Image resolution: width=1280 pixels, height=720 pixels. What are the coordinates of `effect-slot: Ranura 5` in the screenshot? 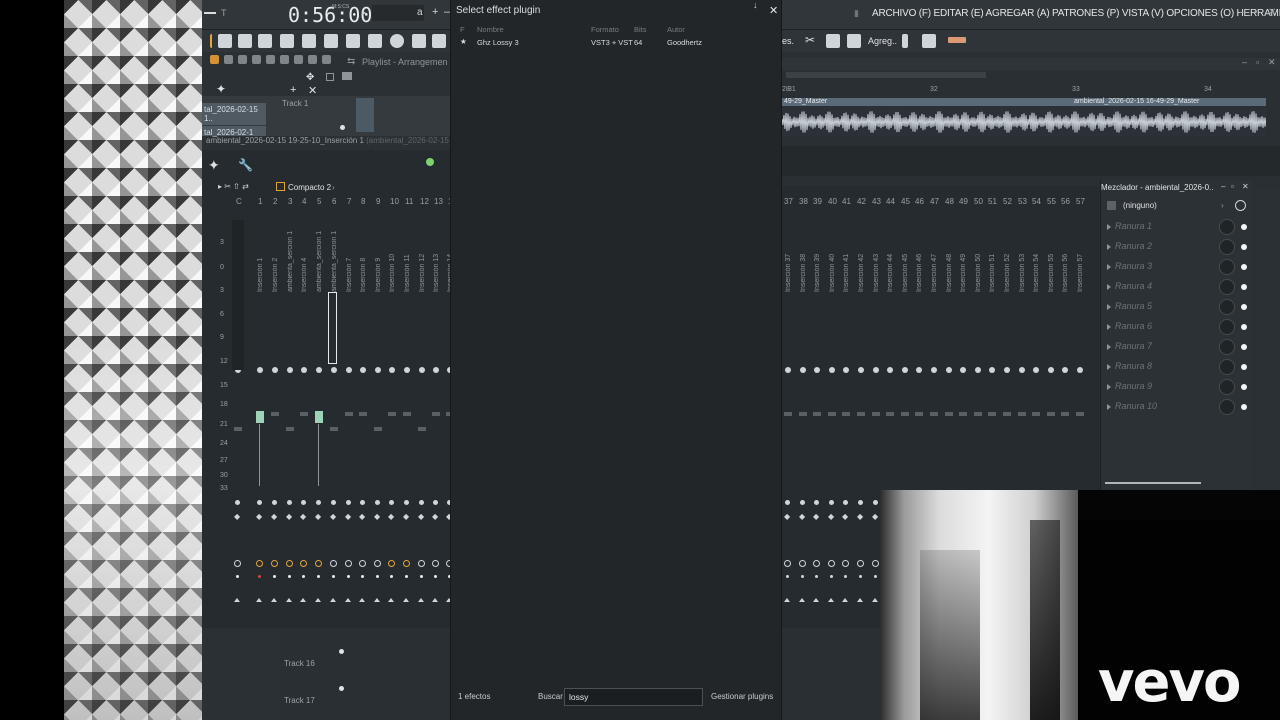 It's located at (1177, 307).